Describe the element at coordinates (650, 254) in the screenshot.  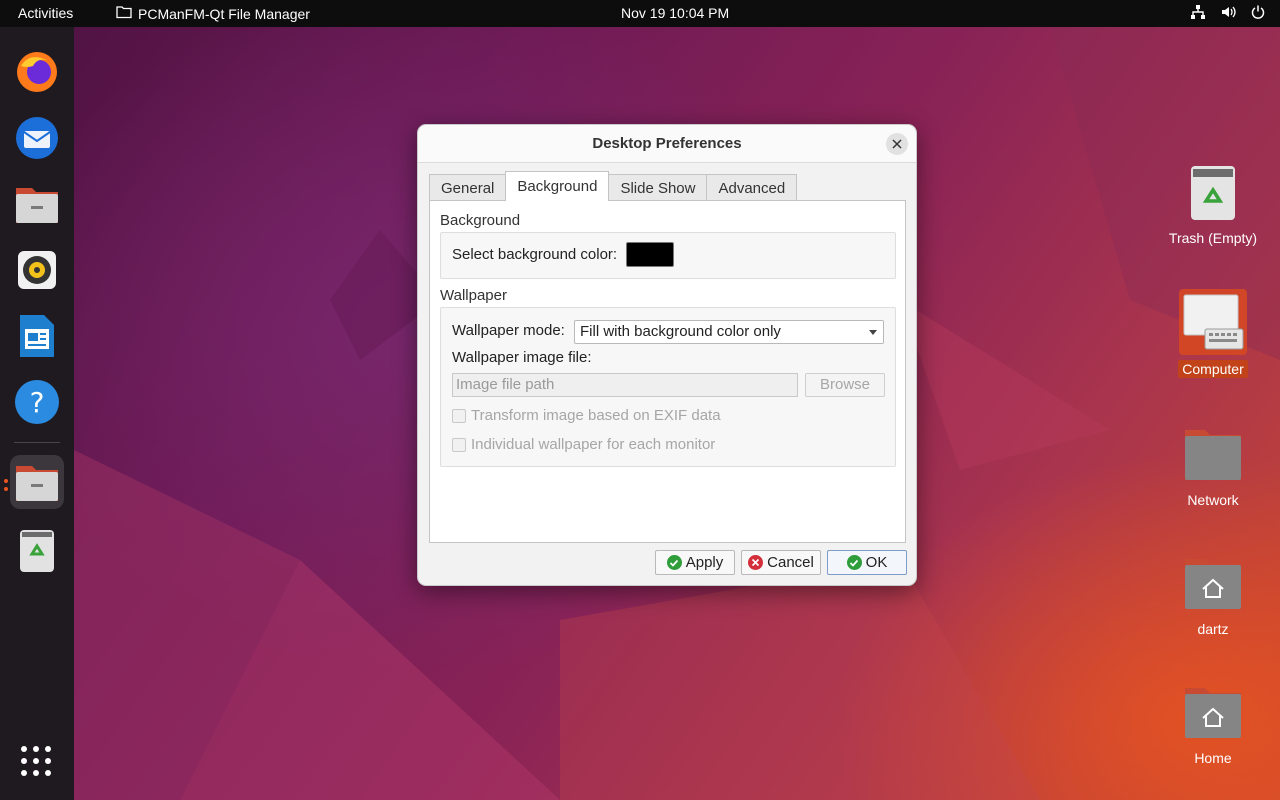
I see `background-color-swatch` at that location.